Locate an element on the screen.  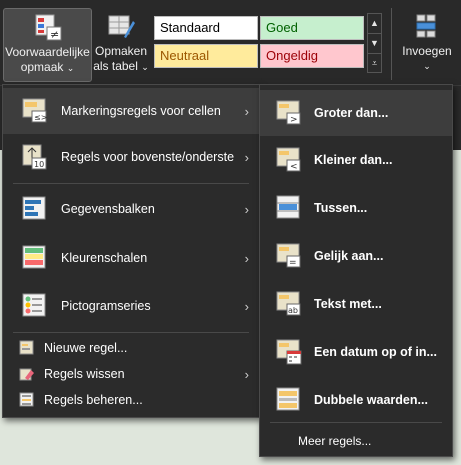
date-occurring-icon is located at coordinates (289, 352).